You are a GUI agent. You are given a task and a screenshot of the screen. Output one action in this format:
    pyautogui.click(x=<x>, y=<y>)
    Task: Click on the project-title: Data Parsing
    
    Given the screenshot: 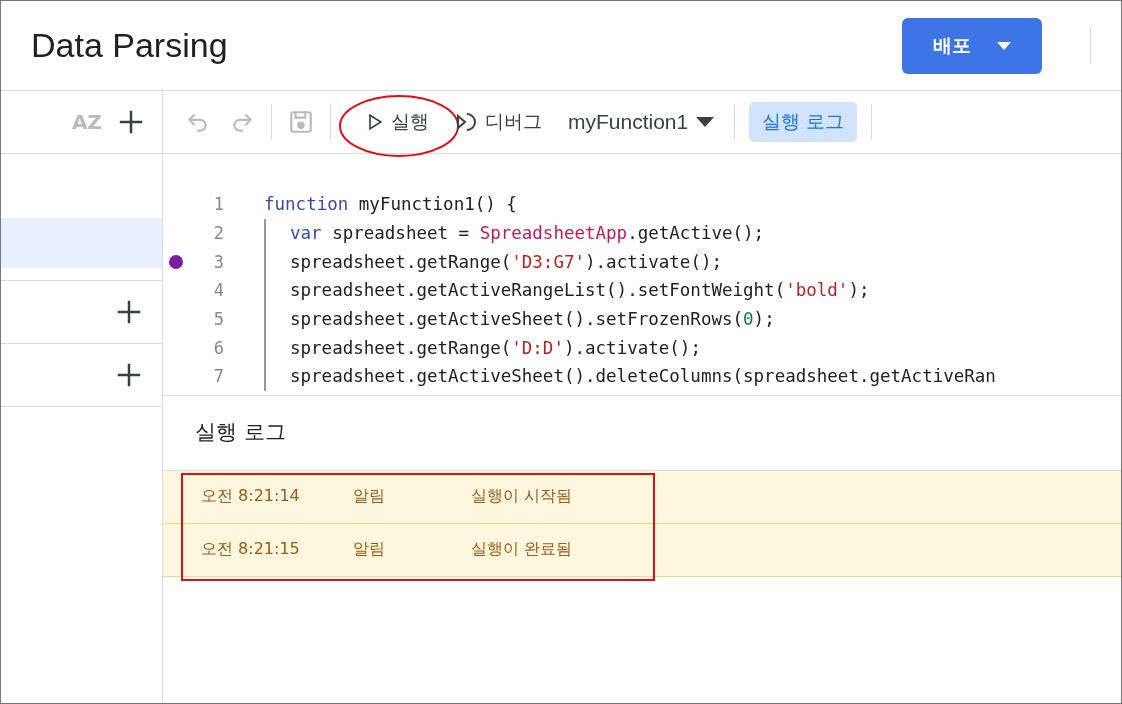 What is the action you would take?
    pyautogui.click(x=130, y=45)
    